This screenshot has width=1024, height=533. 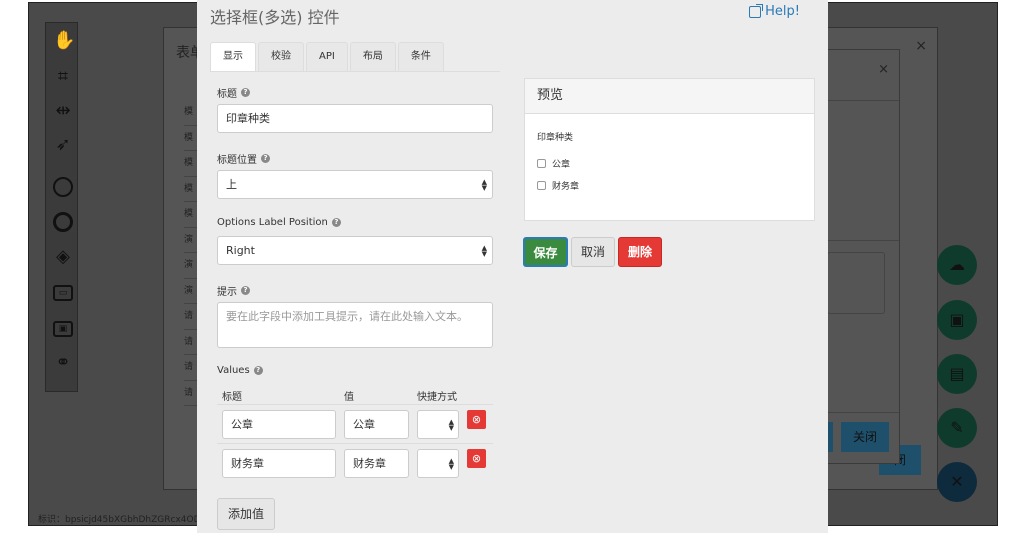 I want to click on subprocess-icon: ▣, so click(x=63, y=329).